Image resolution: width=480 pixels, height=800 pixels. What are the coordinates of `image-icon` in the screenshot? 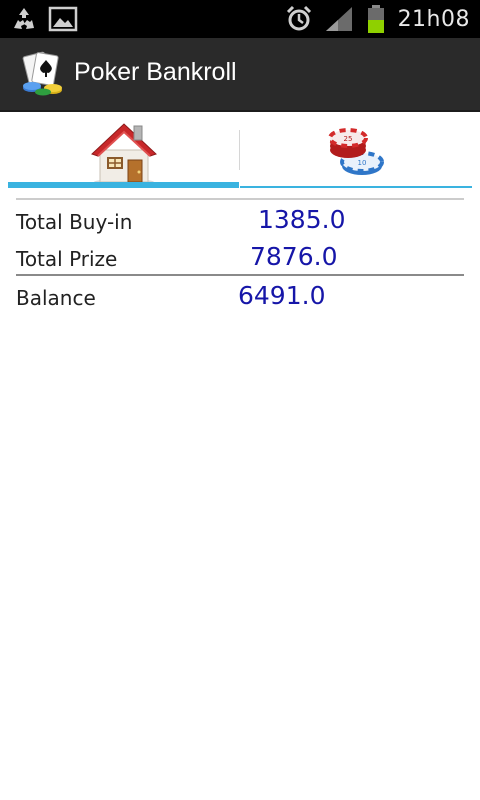 It's located at (63, 19).